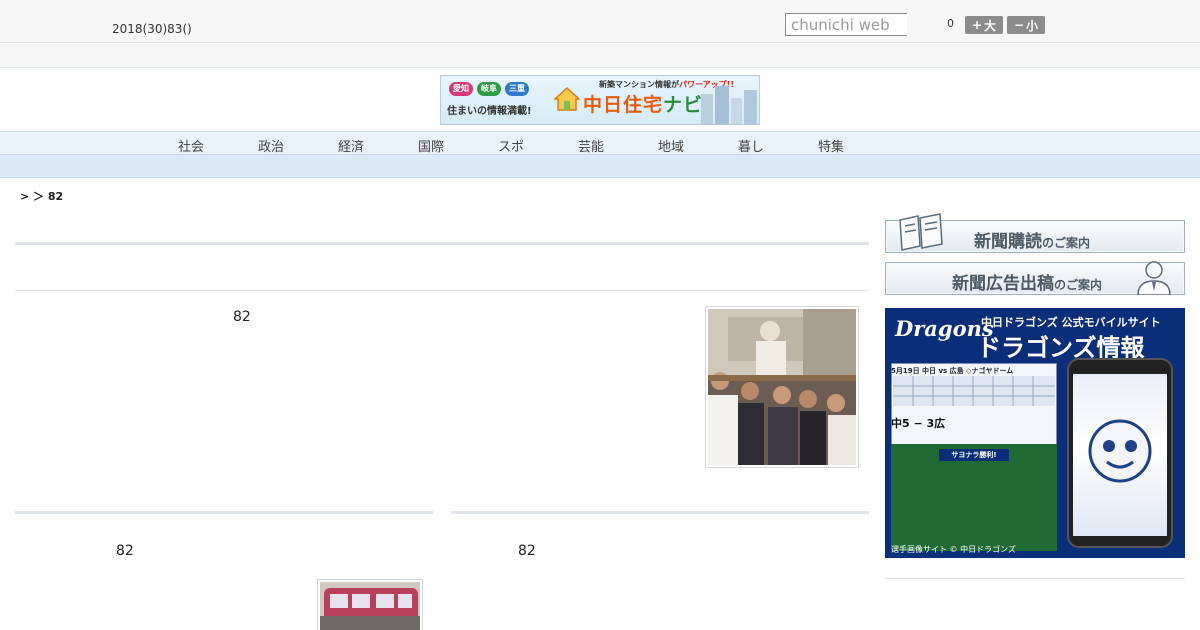 The height and width of the screenshot is (630, 1200). Describe the element at coordinates (517, 89) in the screenshot. I see `banner-pill-mie: 三重` at that location.